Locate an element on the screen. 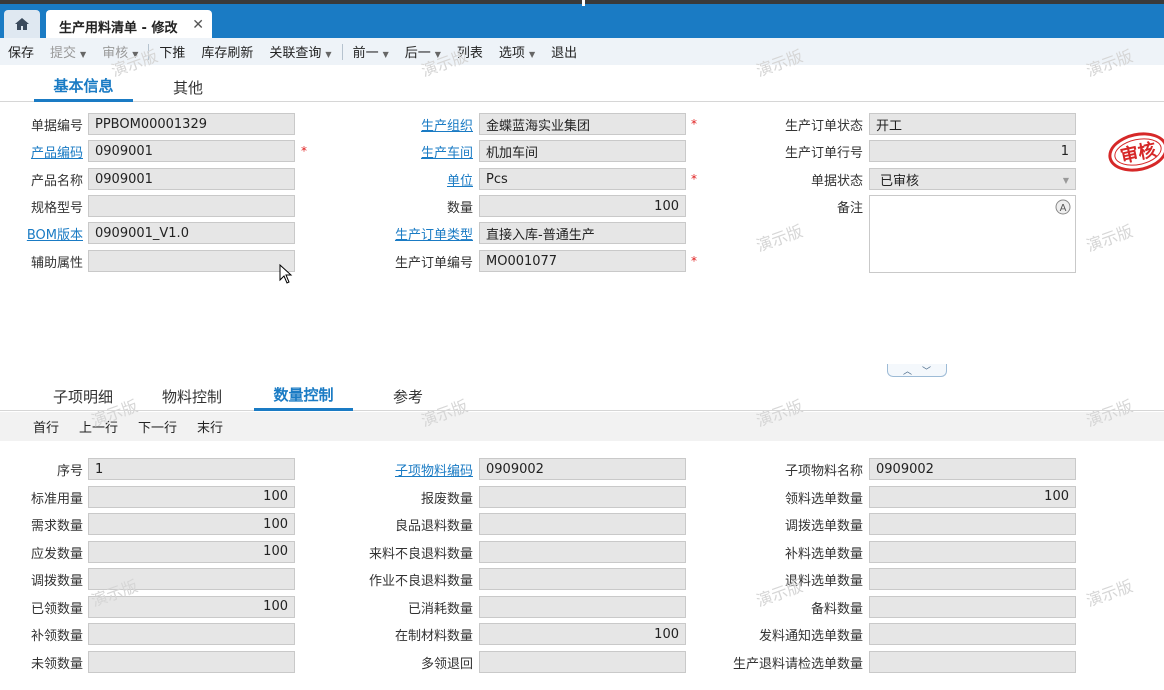 This screenshot has width=1164, height=690. prd-org-link: 生产组织 is located at coordinates (401, 124).